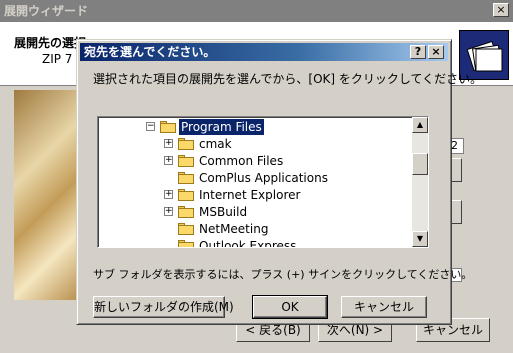 The width and height of the screenshot is (513, 353). Describe the element at coordinates (420, 164) in the screenshot. I see `scroll-thumb` at that location.